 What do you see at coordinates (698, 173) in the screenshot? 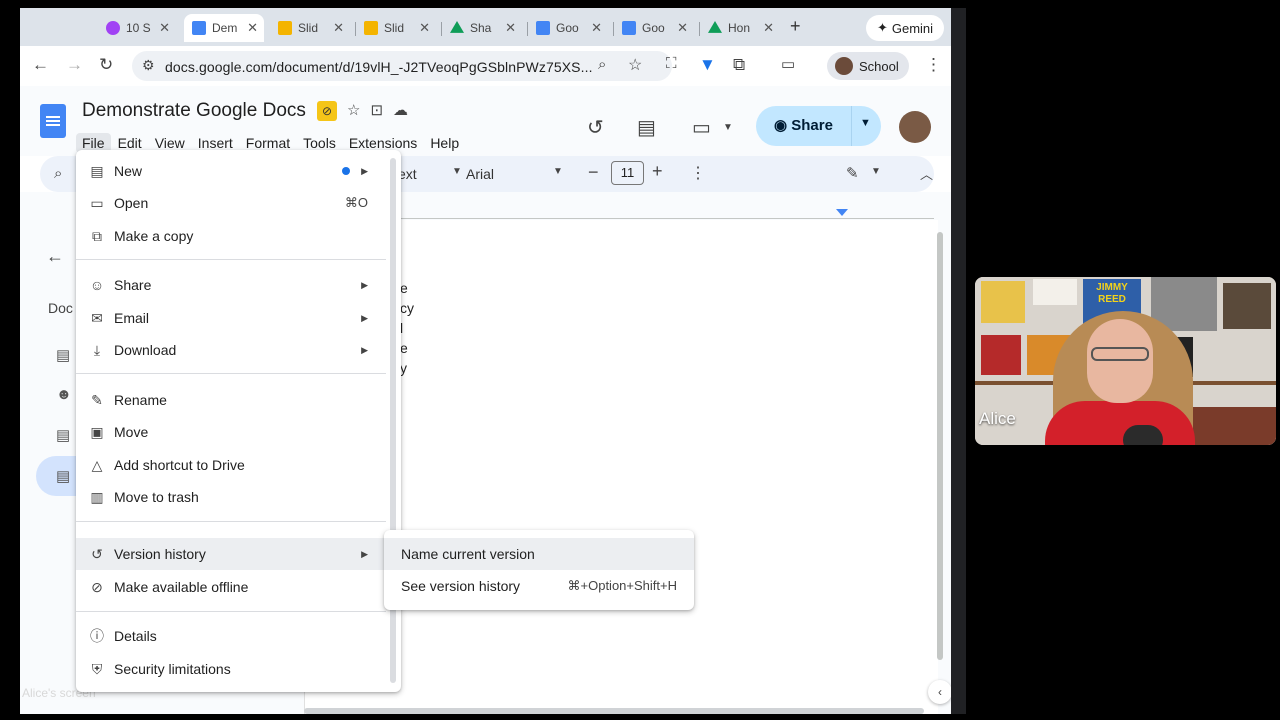
I see `more-options-icon: ⋮` at bounding box center [698, 173].